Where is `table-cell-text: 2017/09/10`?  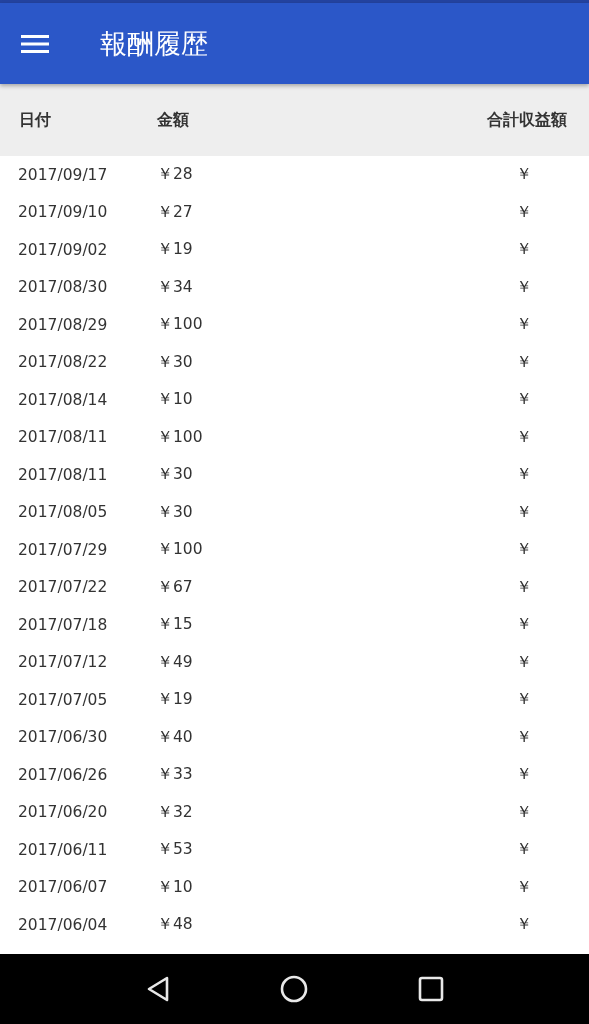 table-cell-text: 2017/09/10 is located at coordinates (63, 212).